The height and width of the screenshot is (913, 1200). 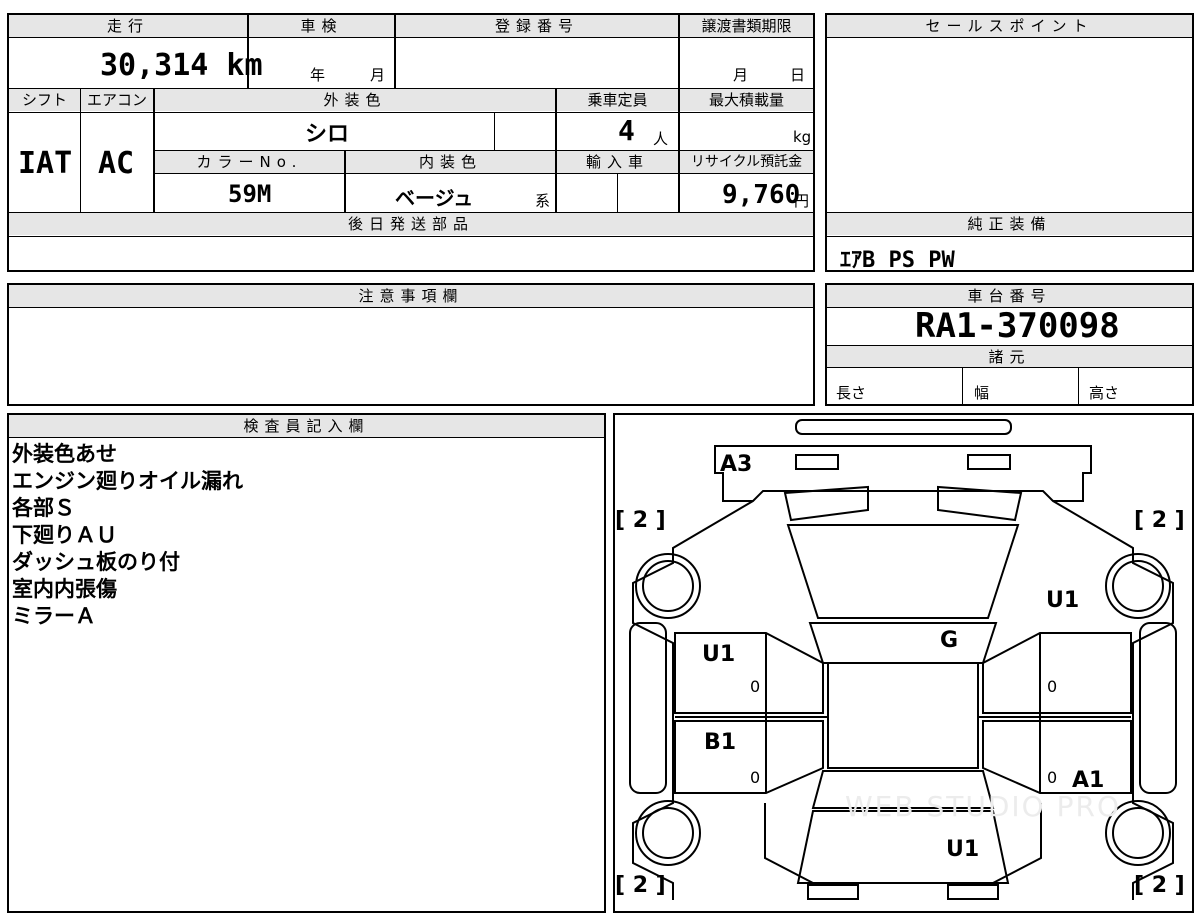 I want to click on transfer-deadline-header: 譲渡書類期限, so click(x=746, y=26).